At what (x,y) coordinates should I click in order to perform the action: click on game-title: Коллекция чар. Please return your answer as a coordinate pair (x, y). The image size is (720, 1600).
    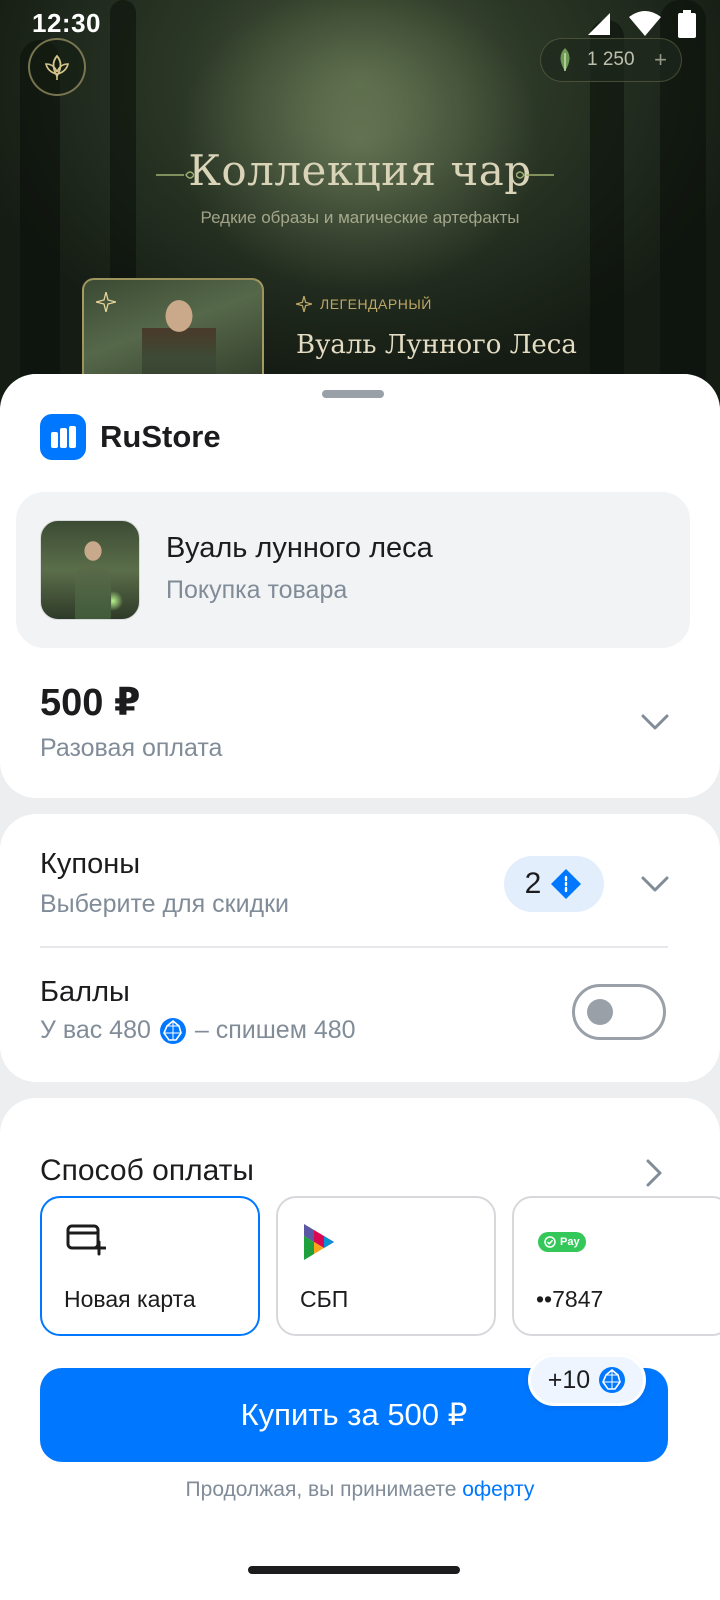
    Looking at the image, I should click on (360, 170).